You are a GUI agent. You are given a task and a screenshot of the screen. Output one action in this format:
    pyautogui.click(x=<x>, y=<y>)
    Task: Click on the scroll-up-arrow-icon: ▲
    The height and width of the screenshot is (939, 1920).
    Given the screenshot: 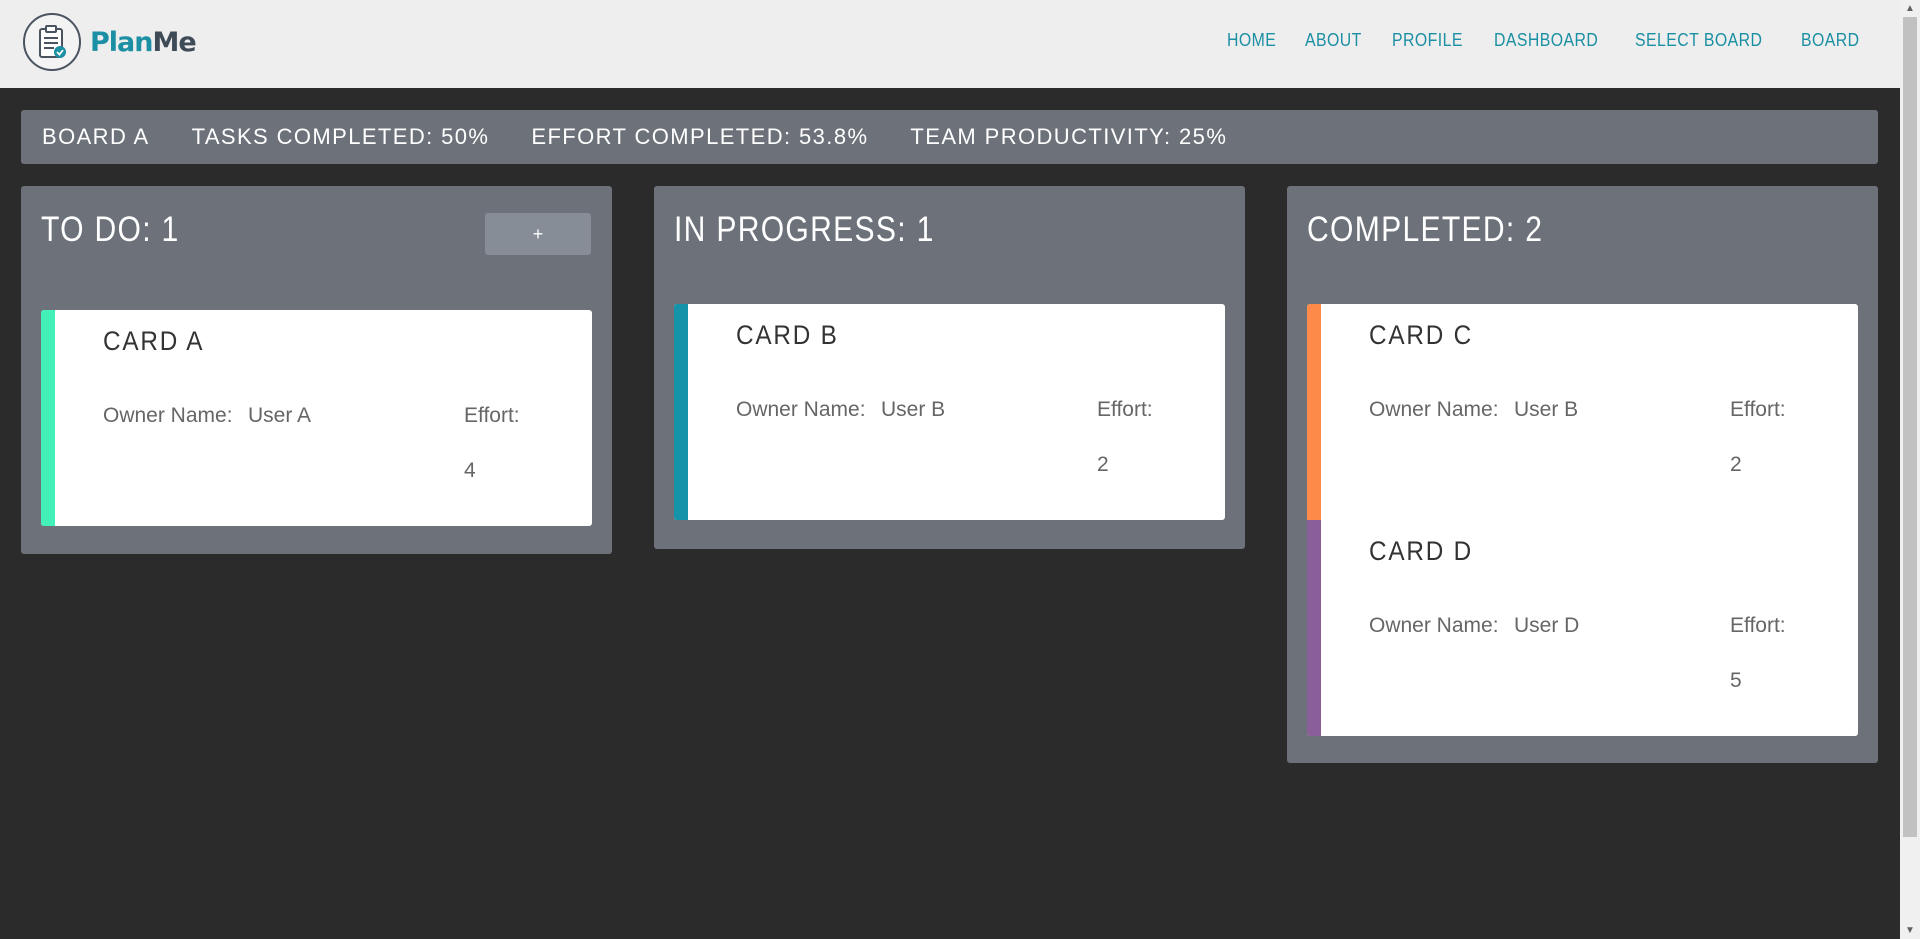 What is the action you would take?
    pyautogui.click(x=1910, y=8)
    